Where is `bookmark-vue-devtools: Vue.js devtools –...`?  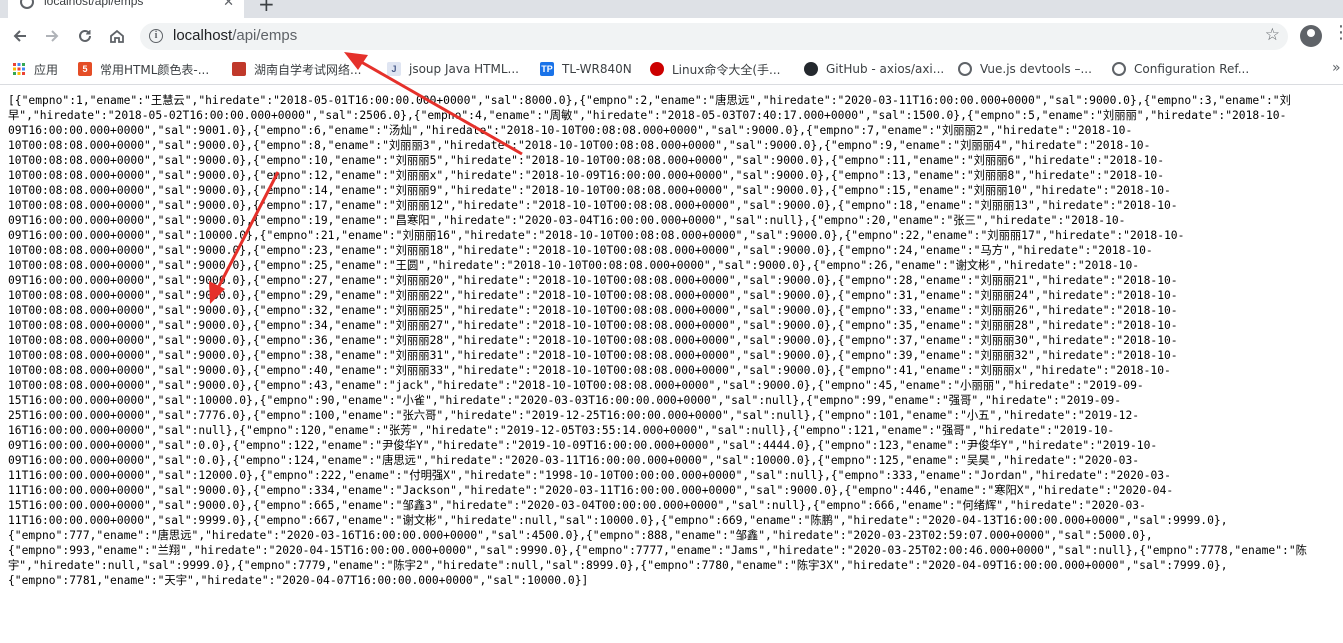 bookmark-vue-devtools: Vue.js devtools –... is located at coordinates (1025, 69).